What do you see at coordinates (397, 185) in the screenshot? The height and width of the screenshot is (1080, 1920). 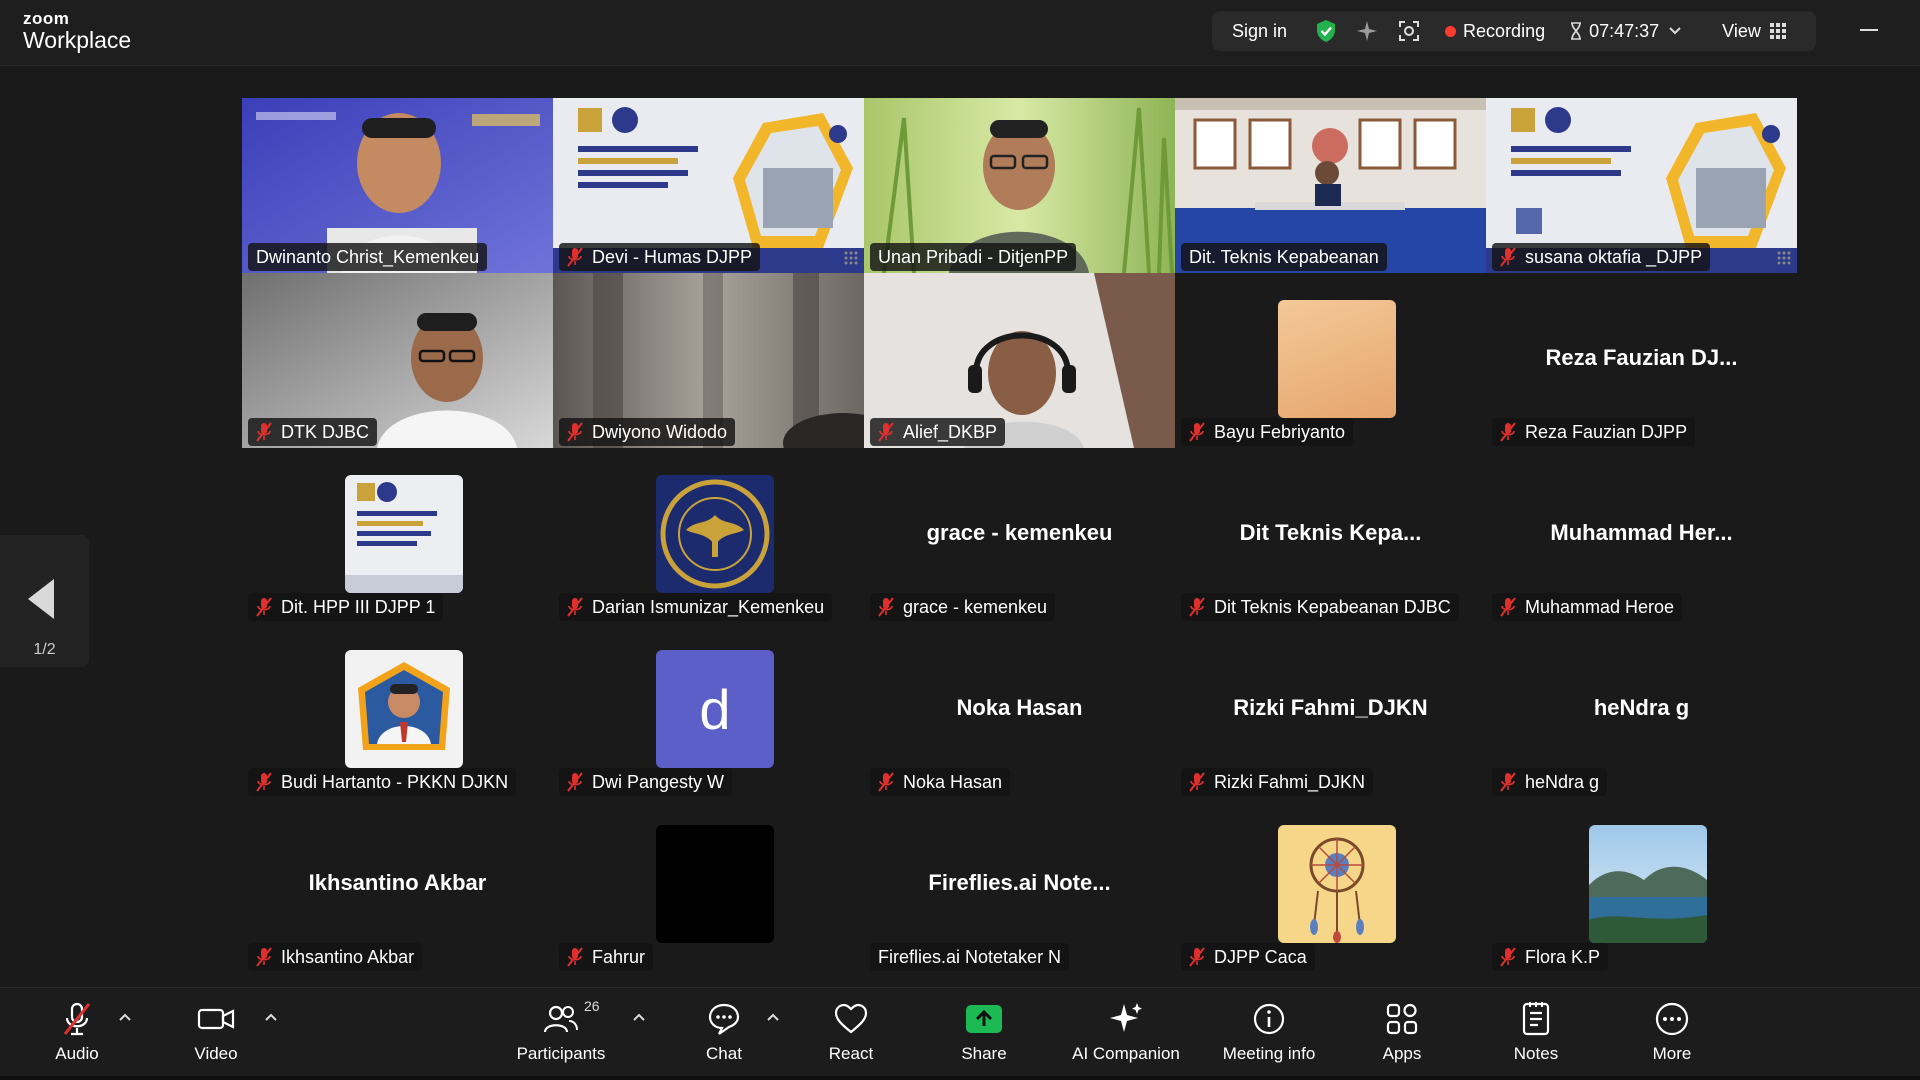 I see `participant-tile: Dwinanto Christ_Kemenkeu` at bounding box center [397, 185].